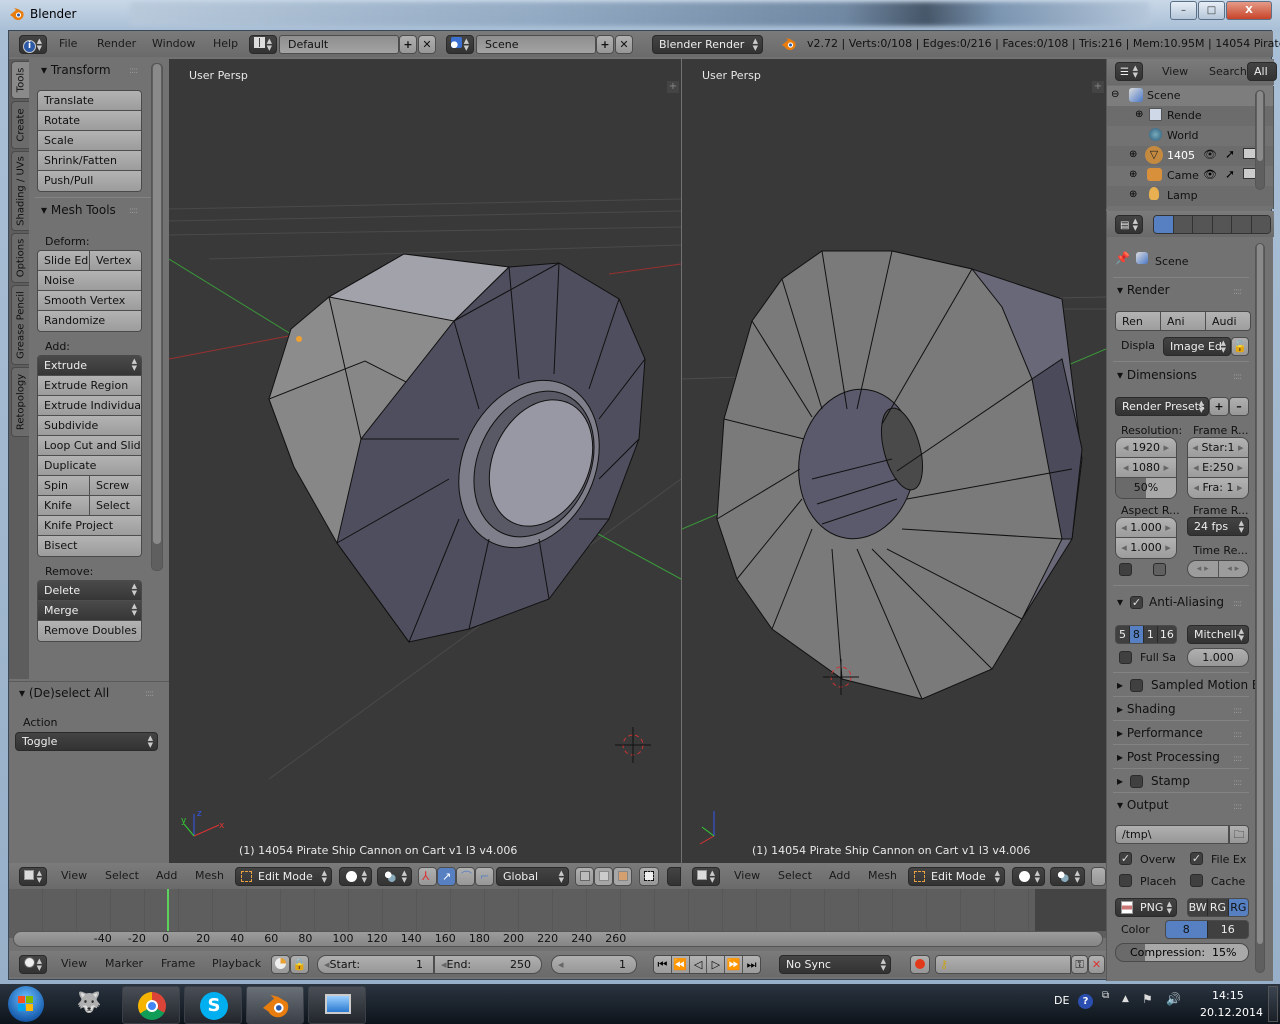 The height and width of the screenshot is (1024, 1280). What do you see at coordinates (1125, 858) in the screenshot?
I see `overwrite-checkbox: ✓` at bounding box center [1125, 858].